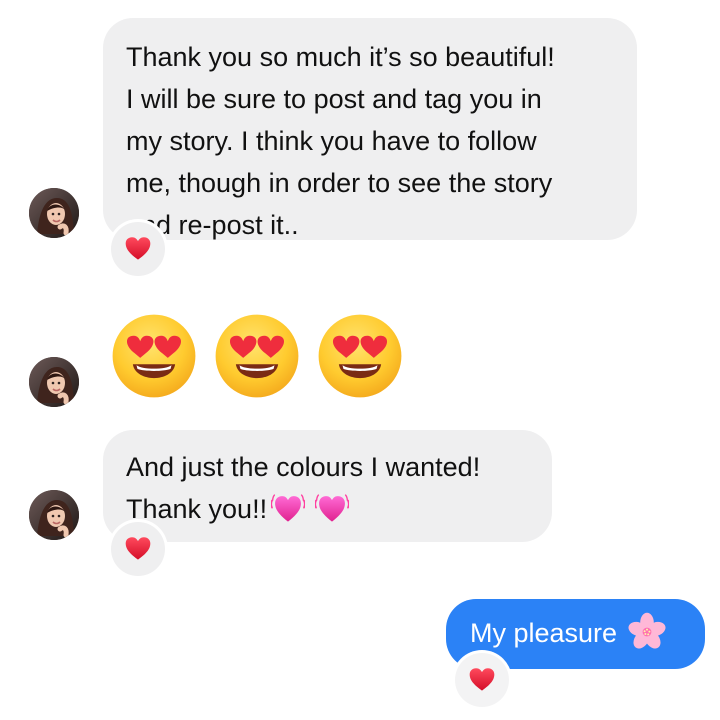  Describe the element at coordinates (340, 57) in the screenshot. I see `message-text-line: Thank you so much it’s so beautiful!` at that location.